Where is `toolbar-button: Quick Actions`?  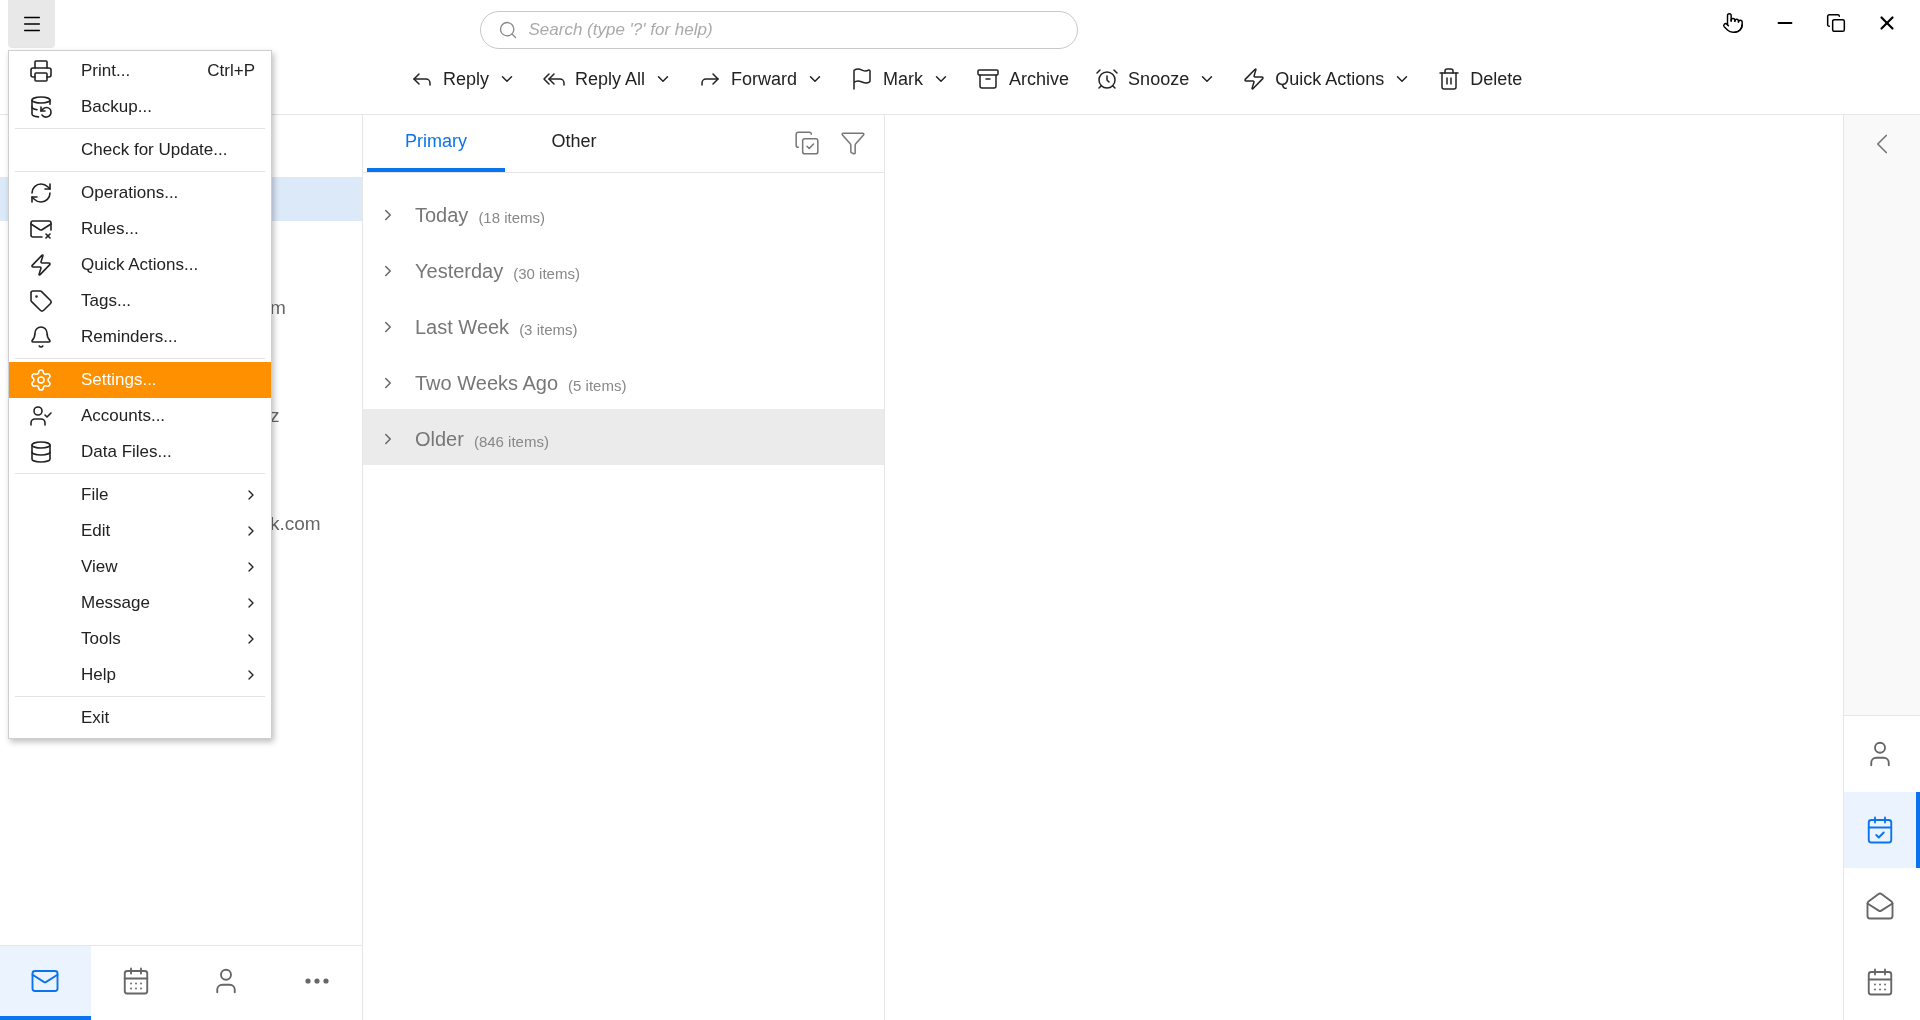
toolbar-button: Quick Actions is located at coordinates (1327, 79).